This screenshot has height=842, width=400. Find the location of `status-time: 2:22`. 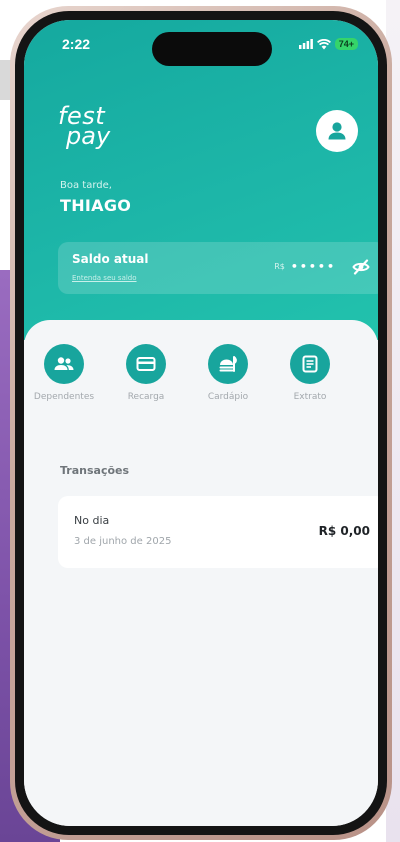

status-time: 2:22 is located at coordinates (76, 44).